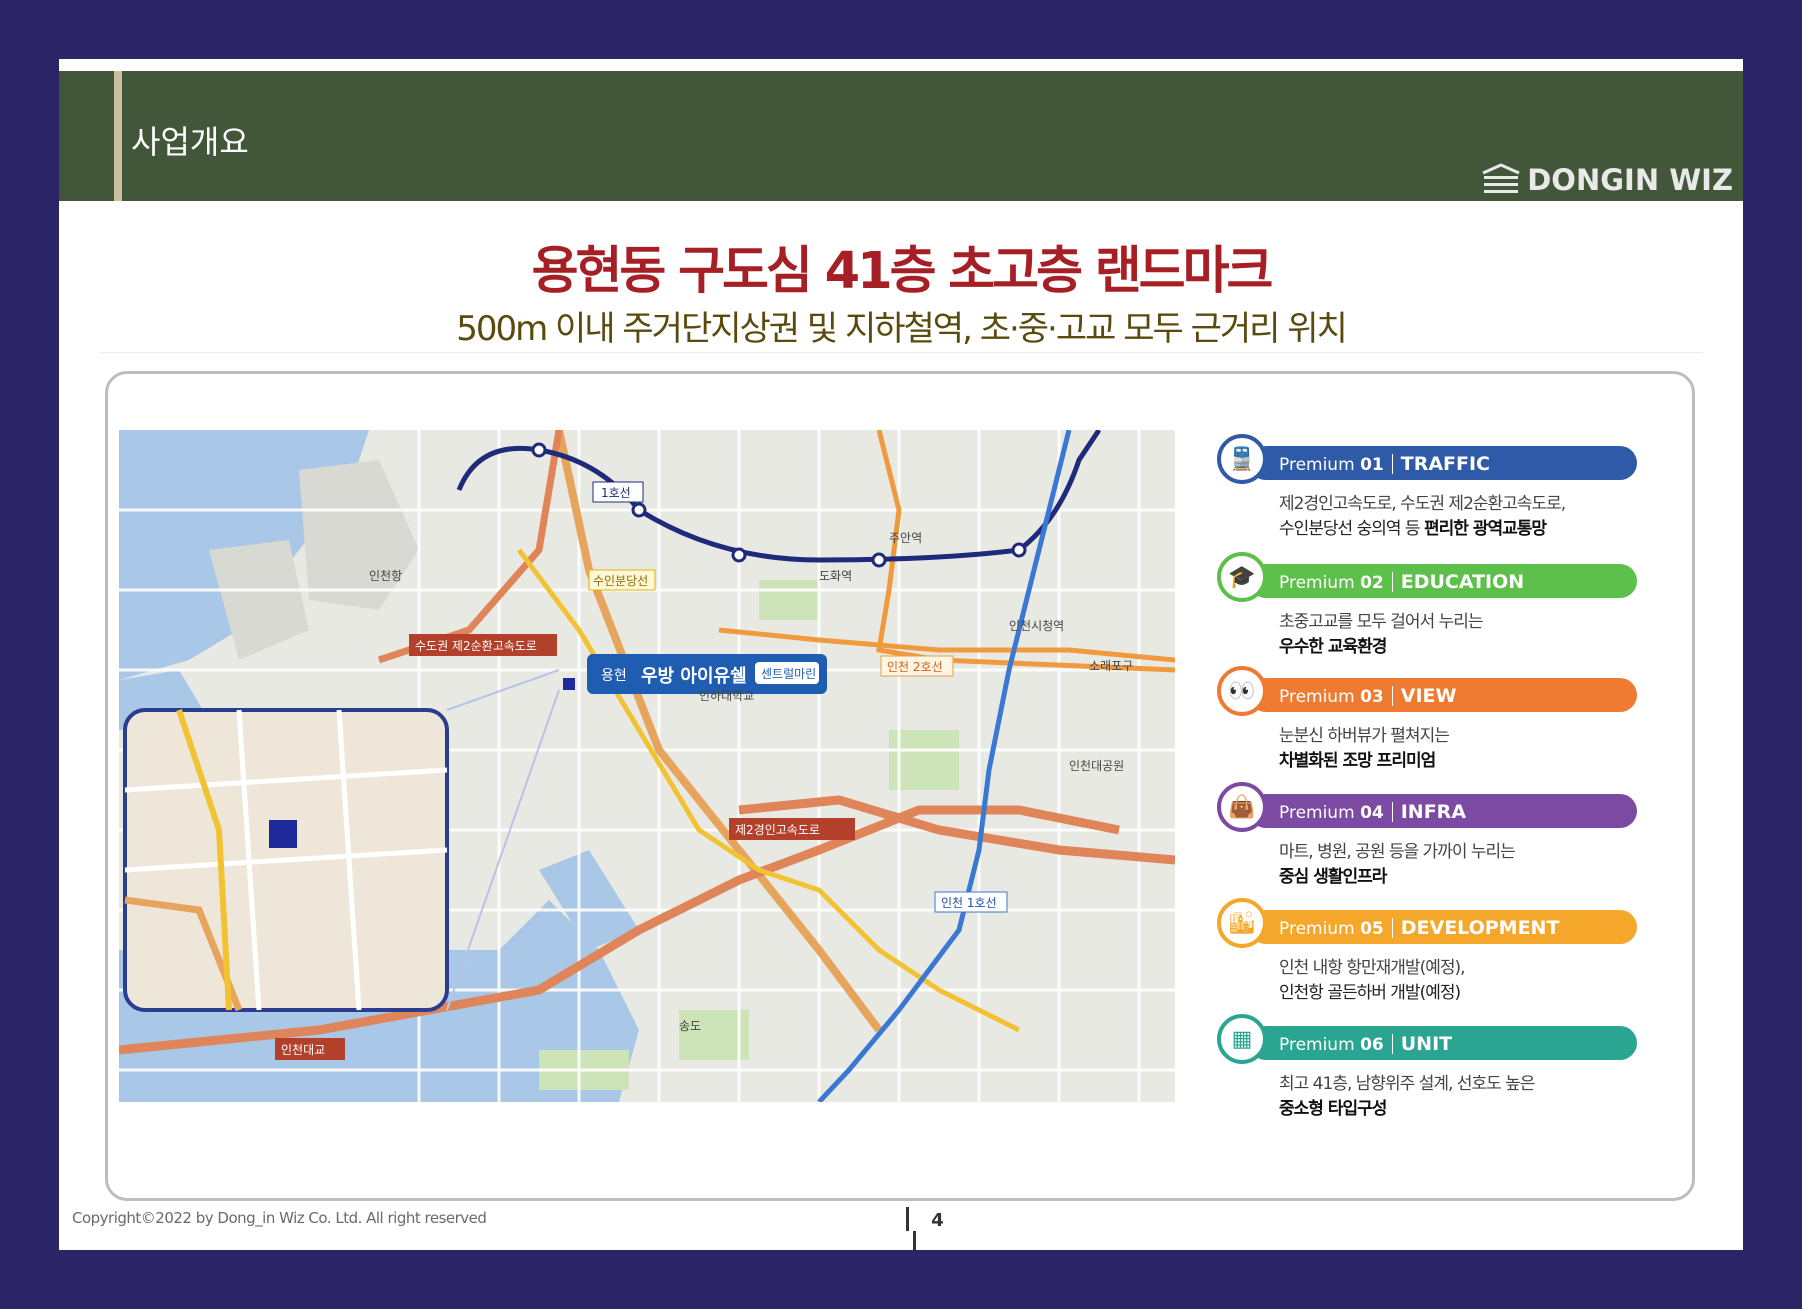 The width and height of the screenshot is (1802, 1309). I want to click on map-place-label: 소래포구, so click(1111, 666).